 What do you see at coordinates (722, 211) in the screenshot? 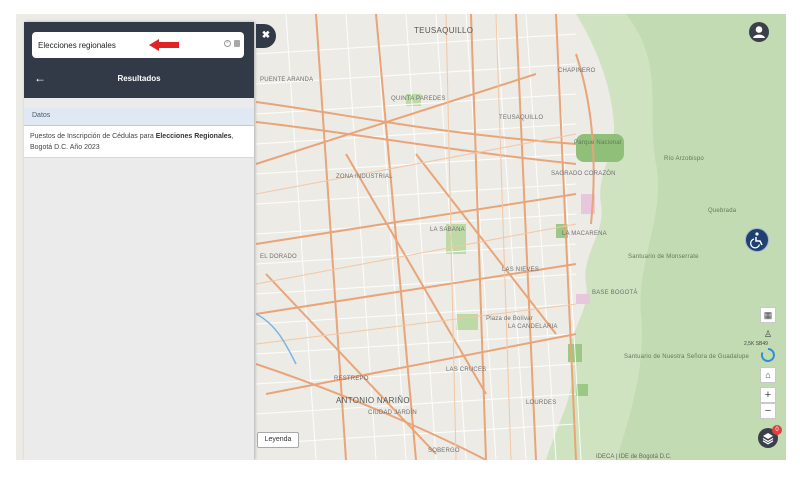
I see `place-label: Quebrada` at bounding box center [722, 211].